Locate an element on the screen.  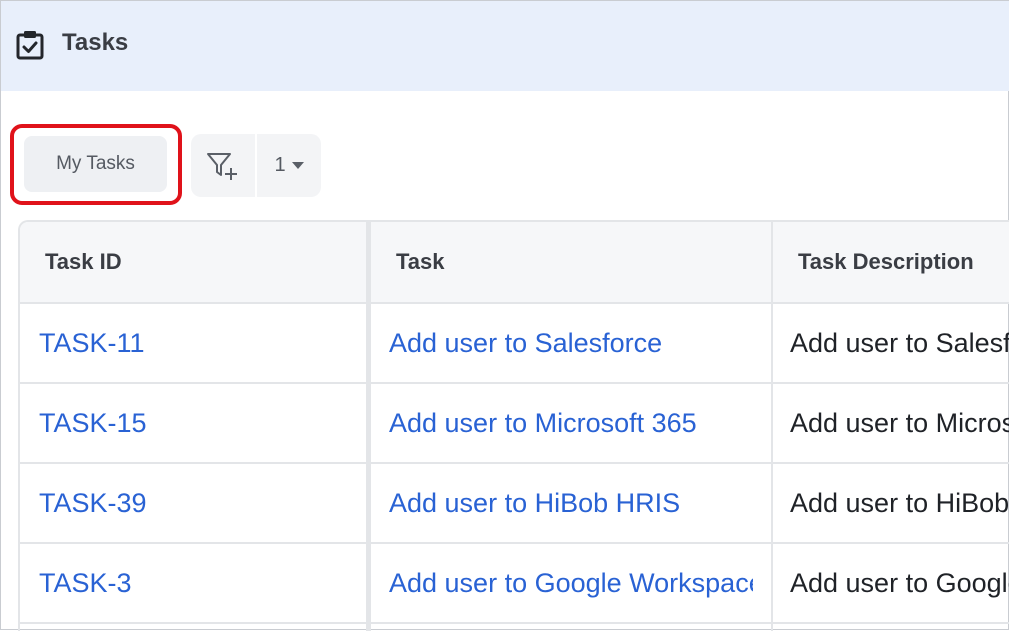
task-name-link: Add user to Microsoft 365 is located at coordinates (571, 423).